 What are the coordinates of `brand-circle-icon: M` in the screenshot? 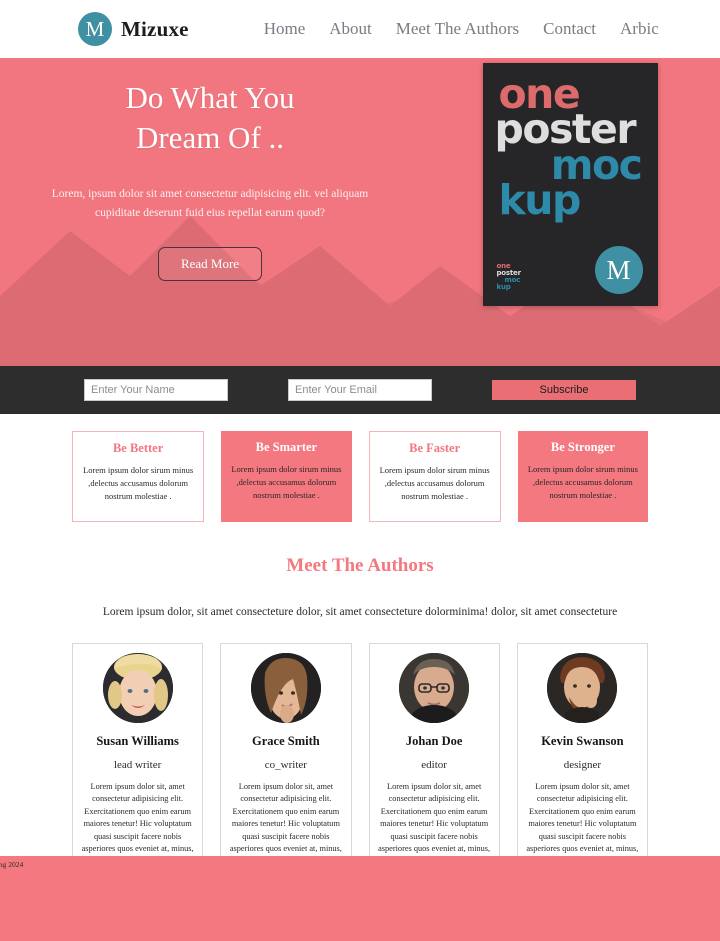 It's located at (95, 29).